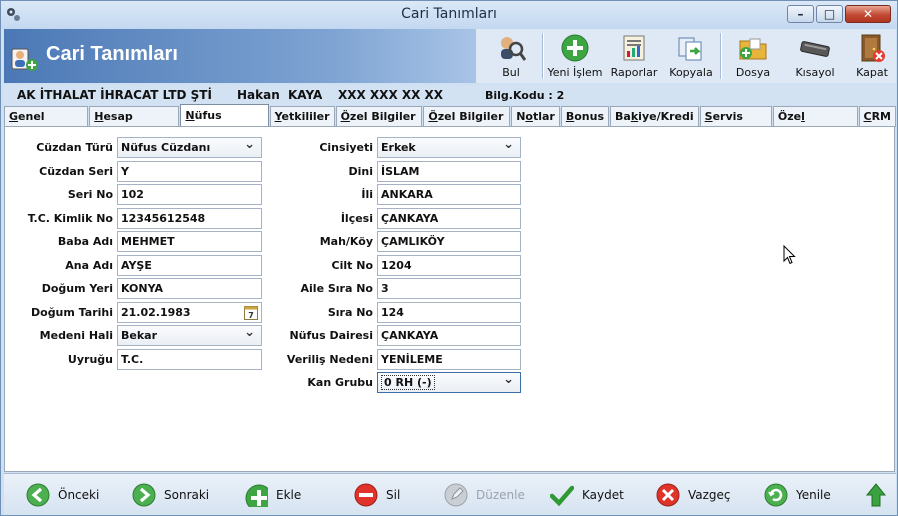 The image size is (898, 516). I want to click on tab-hesap-bilgileri: Hesap Bilgileri, so click(134, 124).